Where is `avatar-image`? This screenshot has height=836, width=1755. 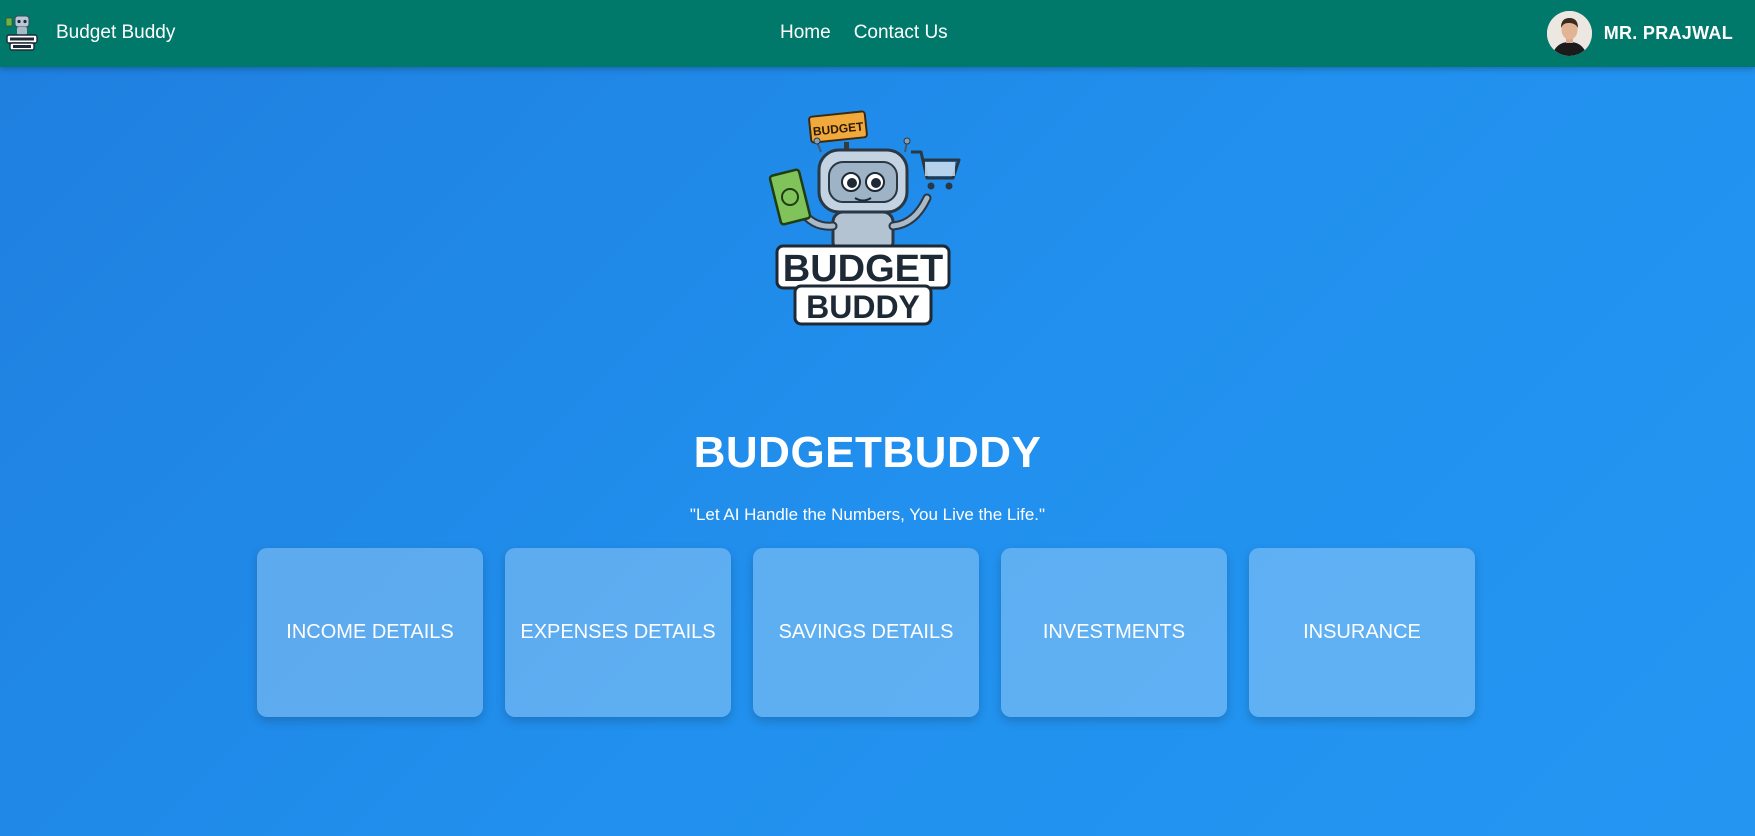 avatar-image is located at coordinates (1569, 33).